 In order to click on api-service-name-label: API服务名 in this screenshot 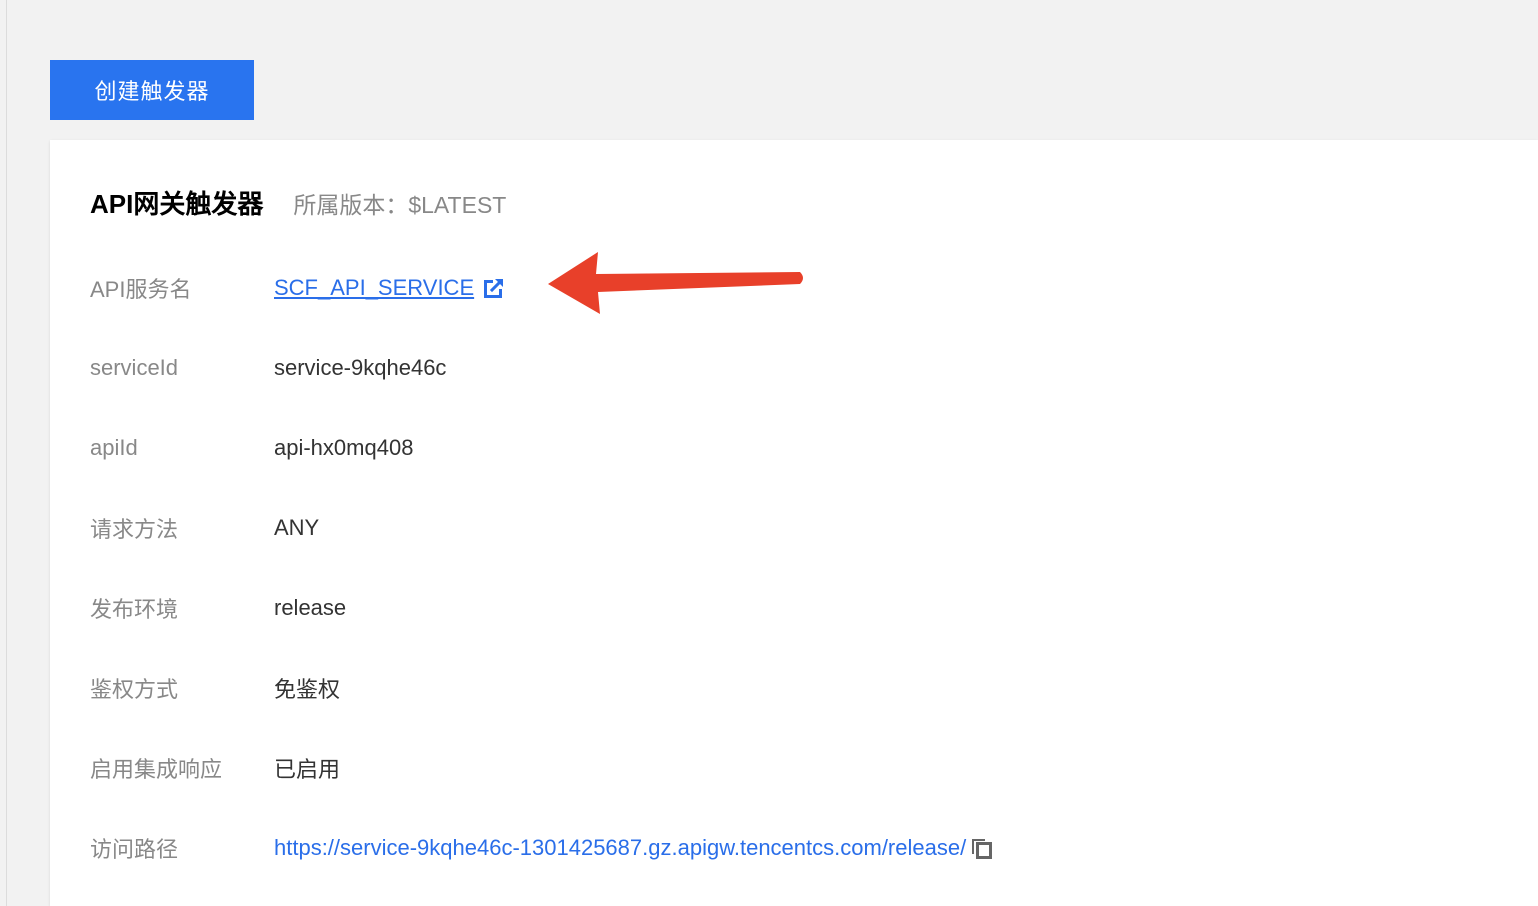, I will do `click(141, 289)`.